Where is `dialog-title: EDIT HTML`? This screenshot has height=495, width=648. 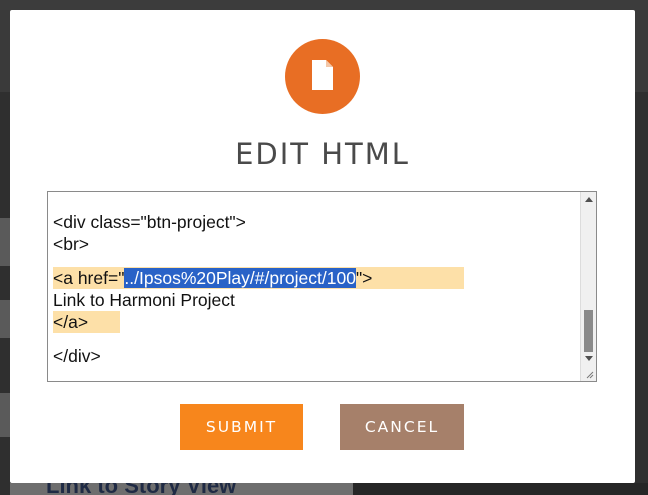 dialog-title: EDIT HTML is located at coordinates (322, 154).